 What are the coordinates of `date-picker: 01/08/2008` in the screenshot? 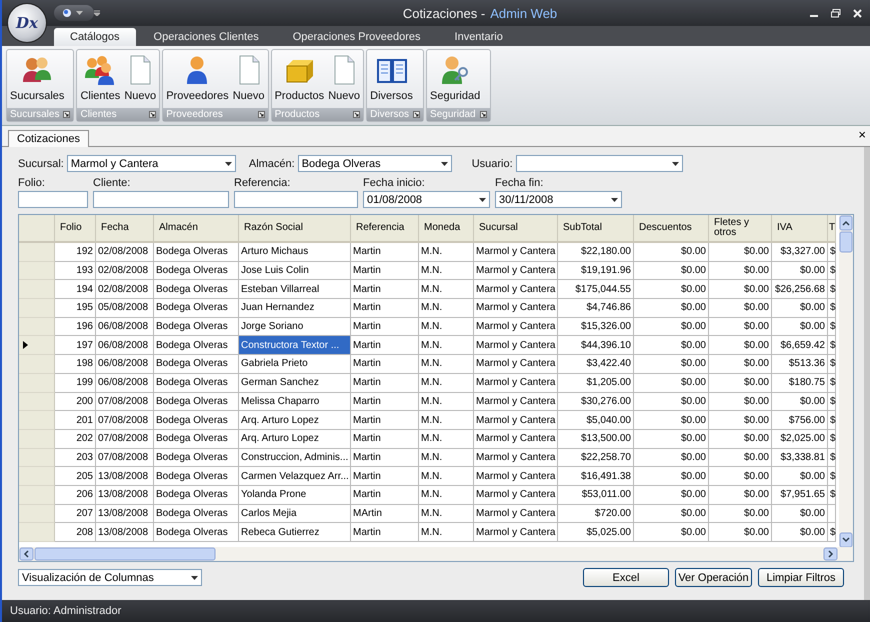 It's located at (426, 199).